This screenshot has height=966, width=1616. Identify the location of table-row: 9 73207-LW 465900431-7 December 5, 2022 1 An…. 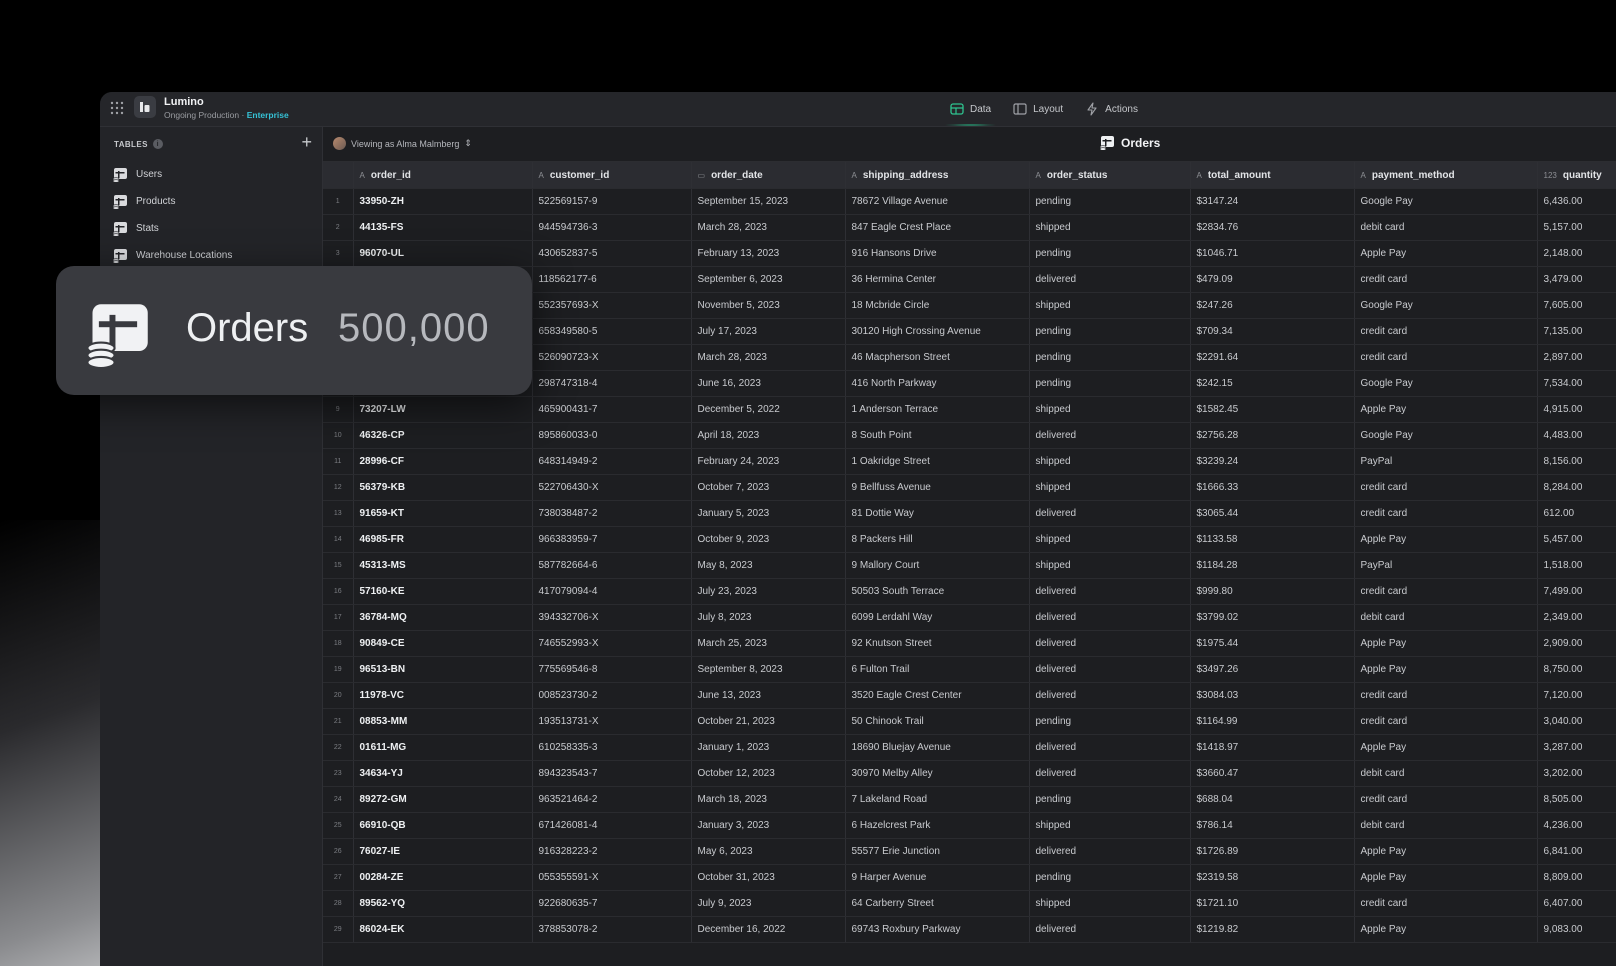
(969, 409).